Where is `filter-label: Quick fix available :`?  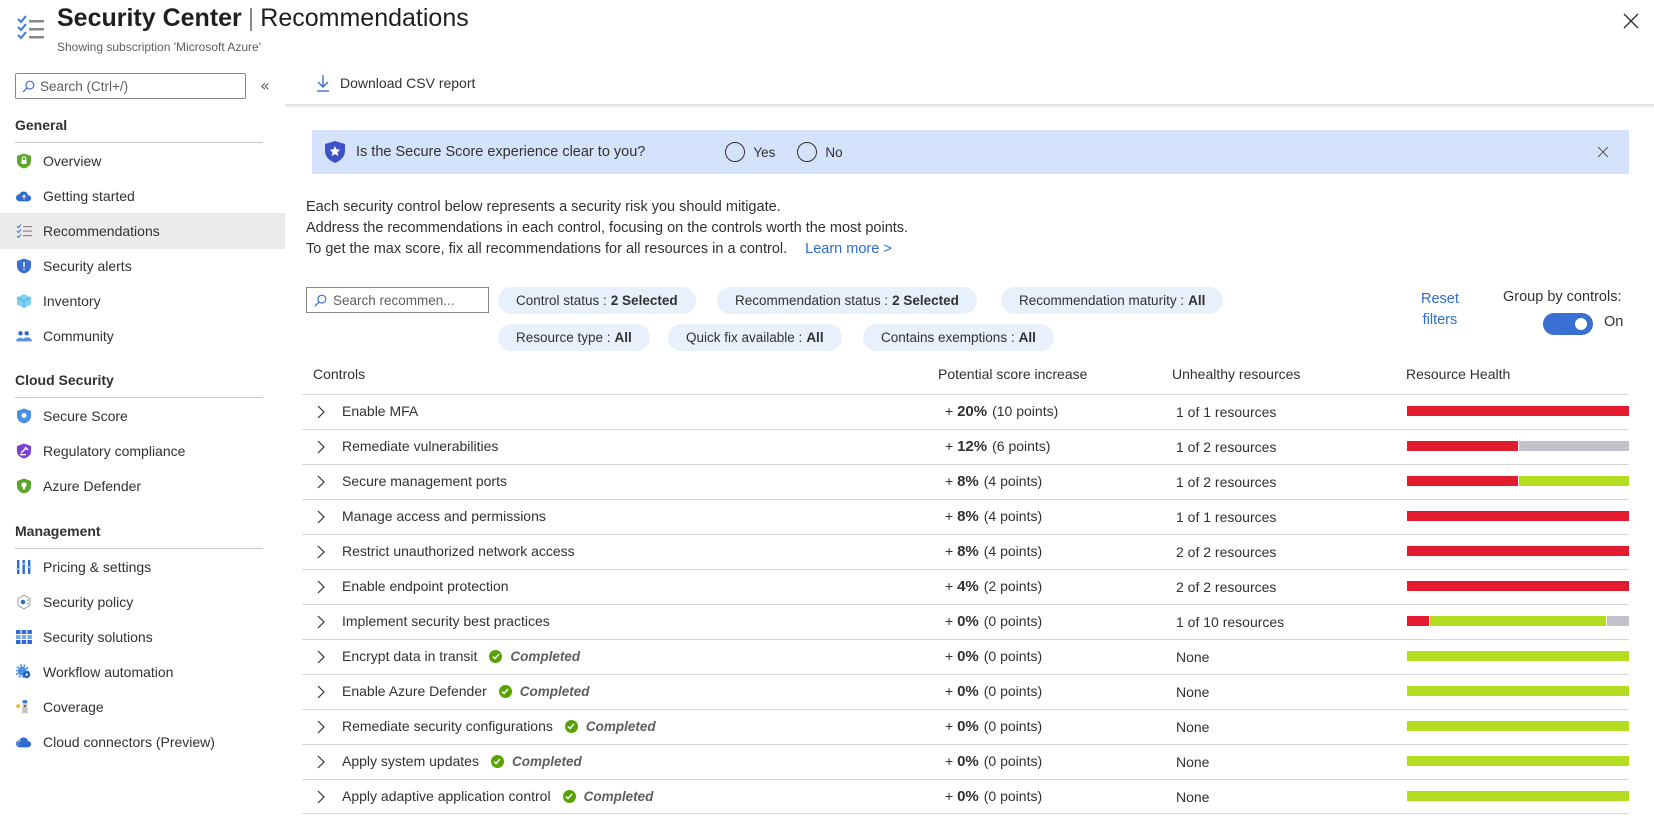 filter-label: Quick fix available : is located at coordinates (744, 337).